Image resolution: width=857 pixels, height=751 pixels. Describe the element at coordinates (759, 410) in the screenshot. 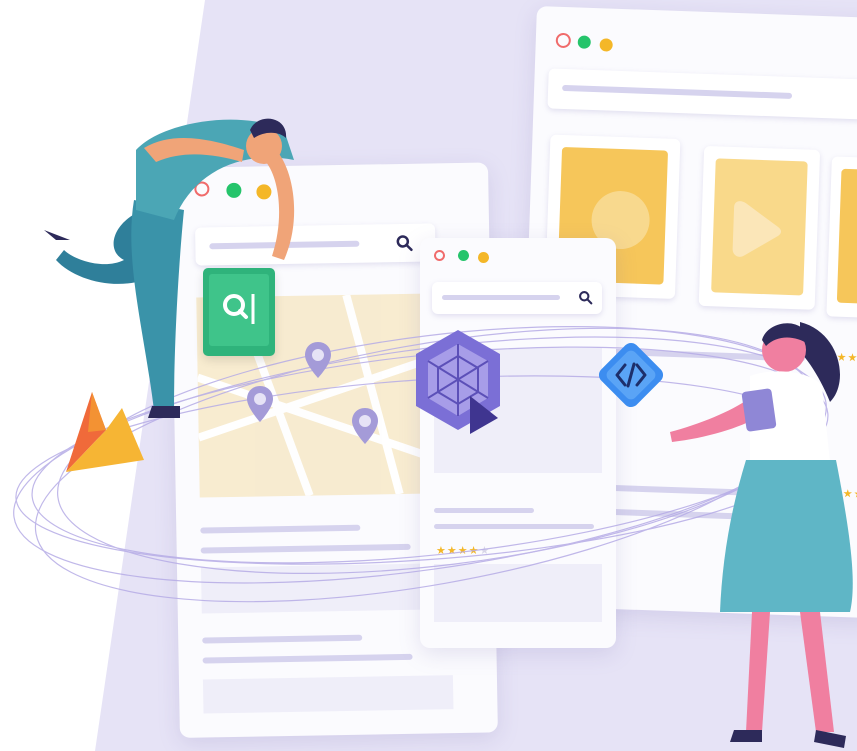

I see `tablet-icon` at that location.